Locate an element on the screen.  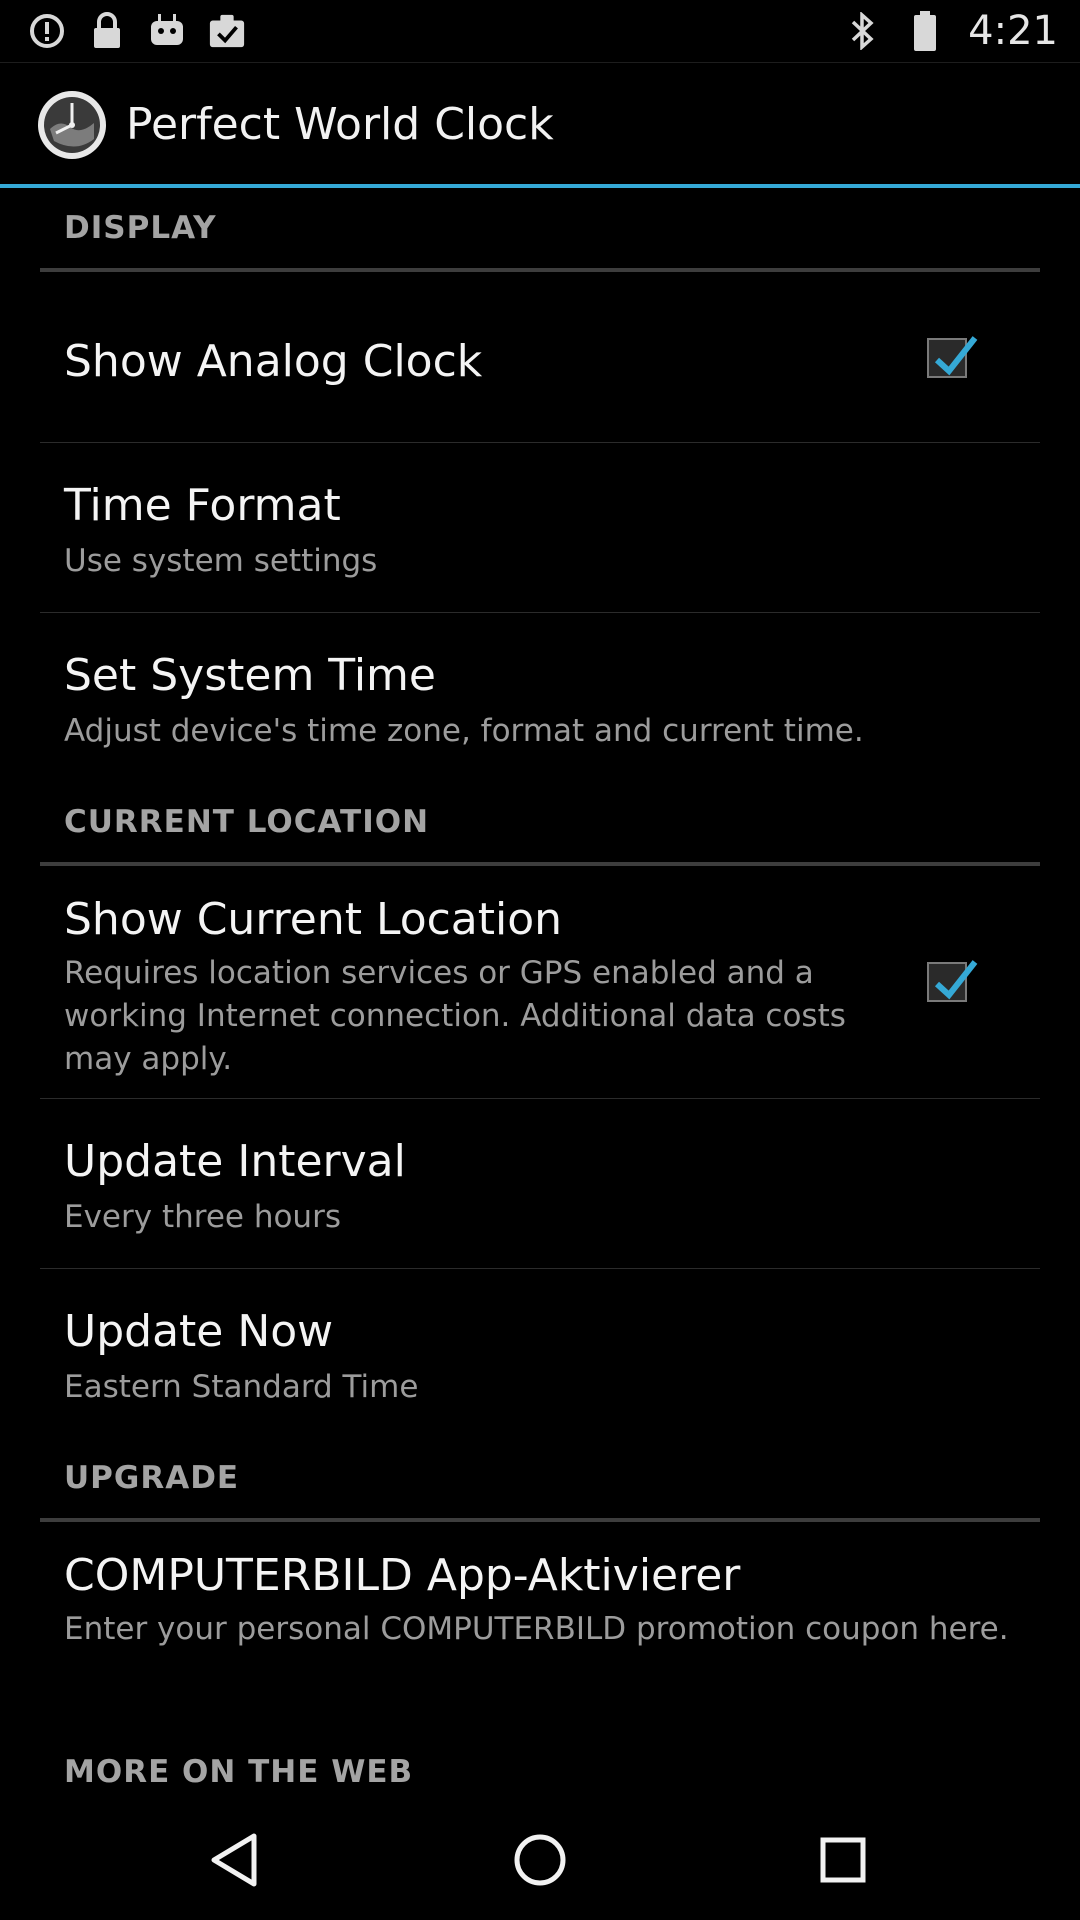
show-analog-clock-checkbox is located at coordinates (952, 357).